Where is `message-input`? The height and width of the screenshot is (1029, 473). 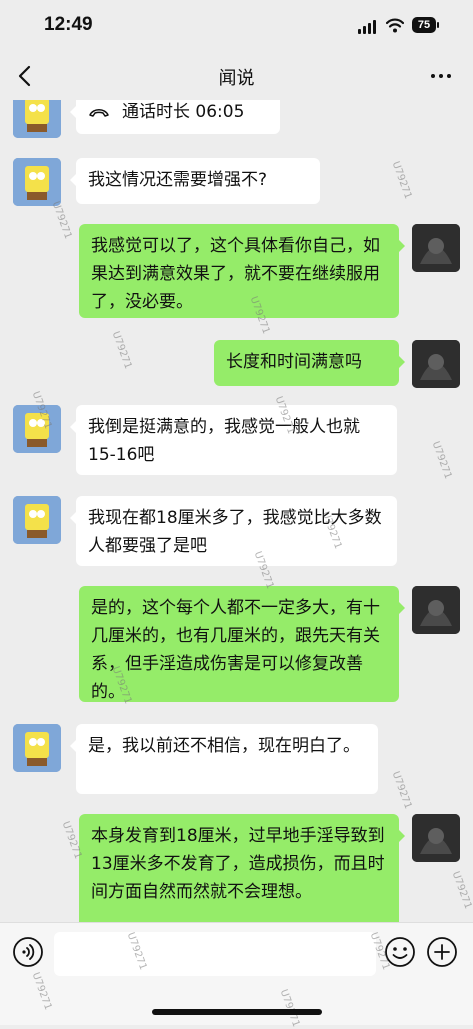
message-input is located at coordinates (215, 954).